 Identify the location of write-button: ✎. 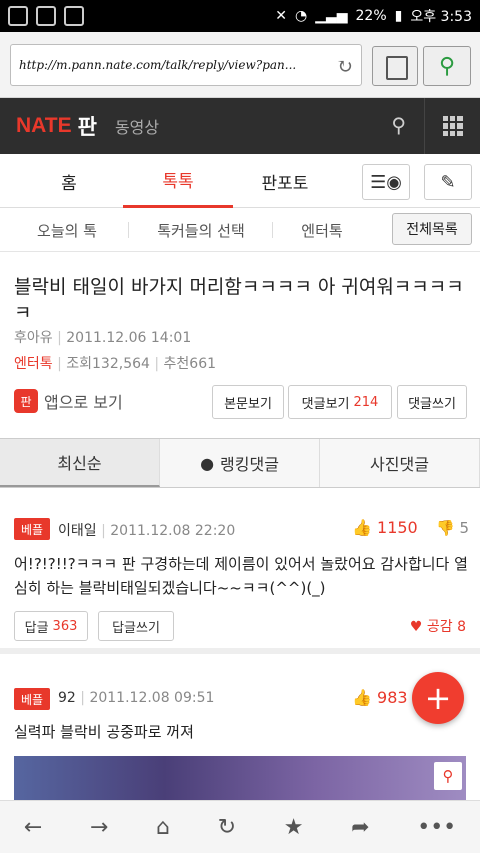
(448, 182).